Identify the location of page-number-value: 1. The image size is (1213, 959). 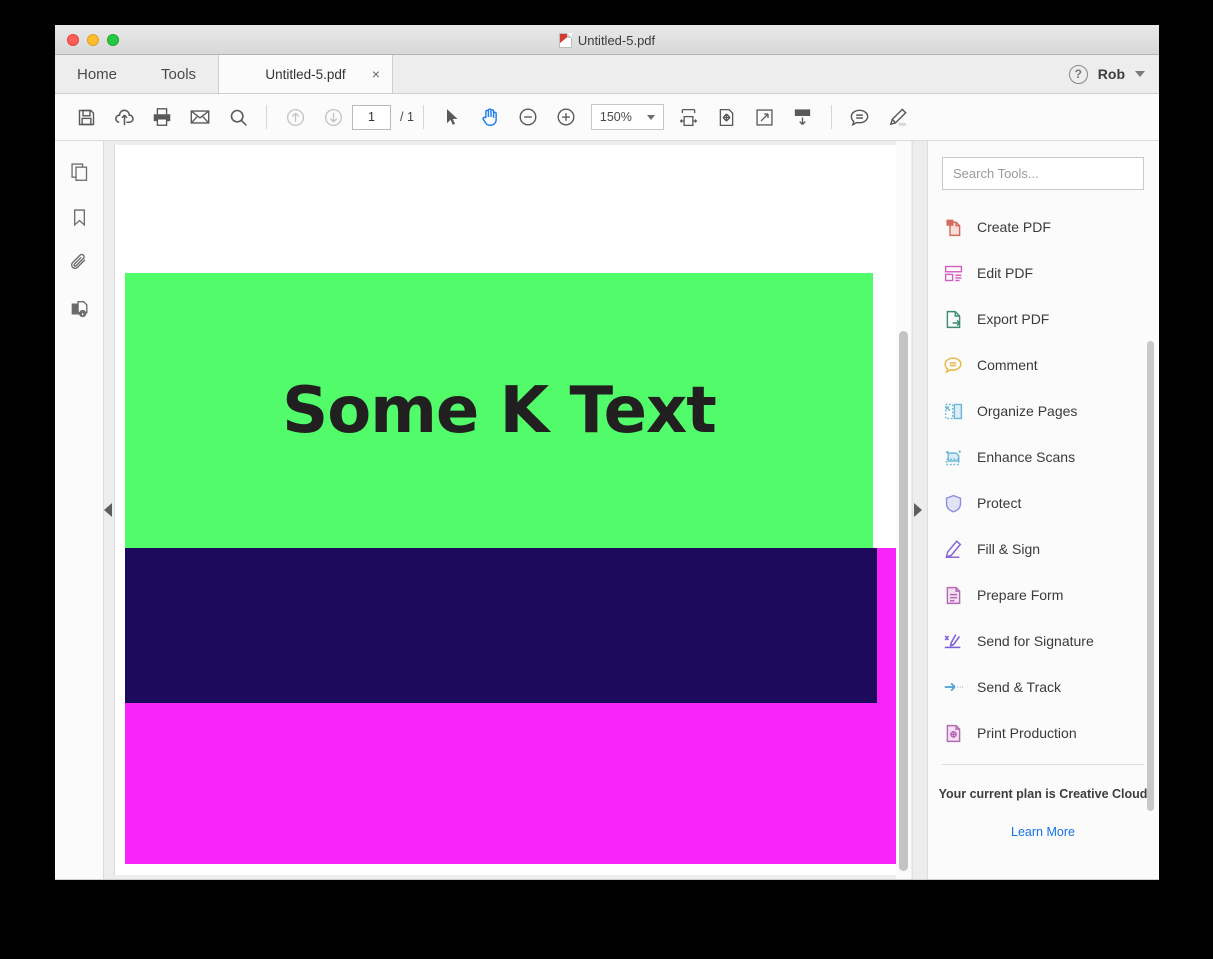
(371, 117).